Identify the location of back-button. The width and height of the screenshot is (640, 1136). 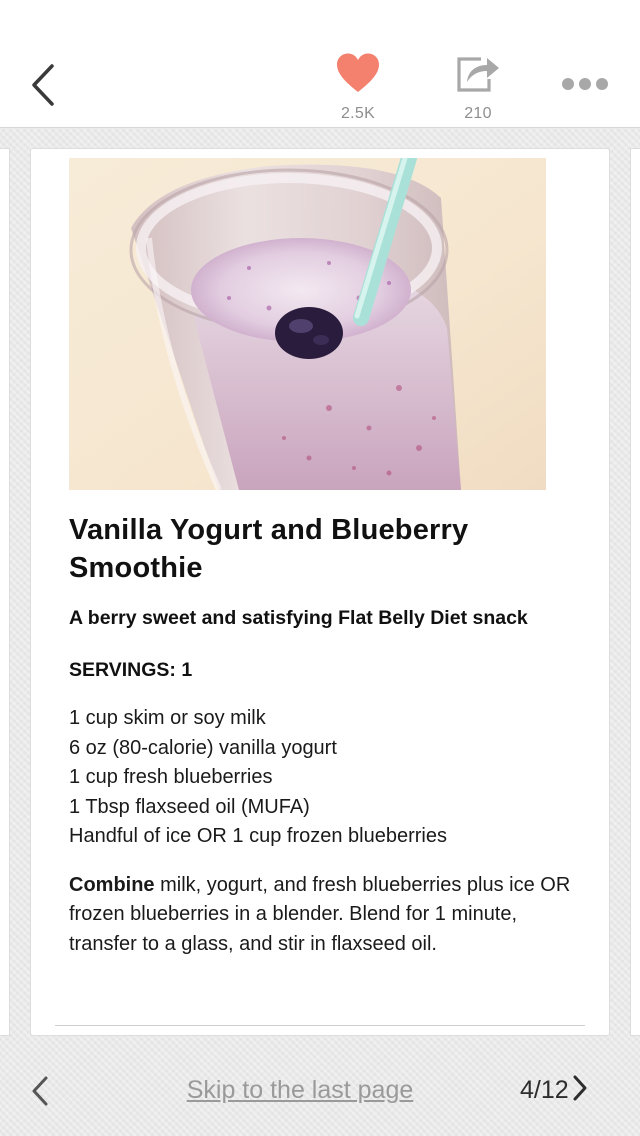
(44, 85).